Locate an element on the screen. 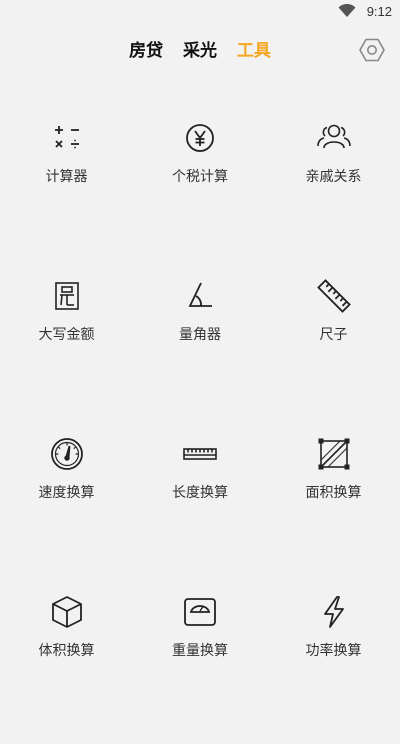  tool-label: 功率换算 is located at coordinates (333, 651).